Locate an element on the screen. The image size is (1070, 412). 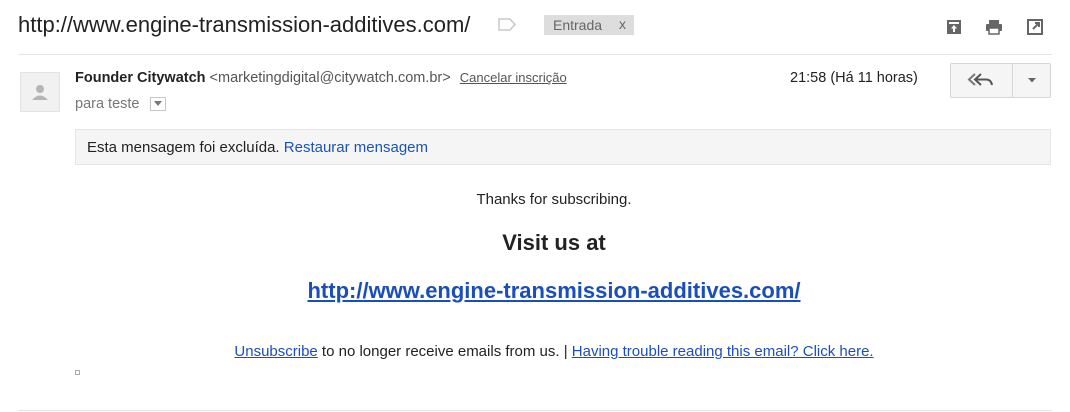
chevron-down-icon is located at coordinates (157, 104).